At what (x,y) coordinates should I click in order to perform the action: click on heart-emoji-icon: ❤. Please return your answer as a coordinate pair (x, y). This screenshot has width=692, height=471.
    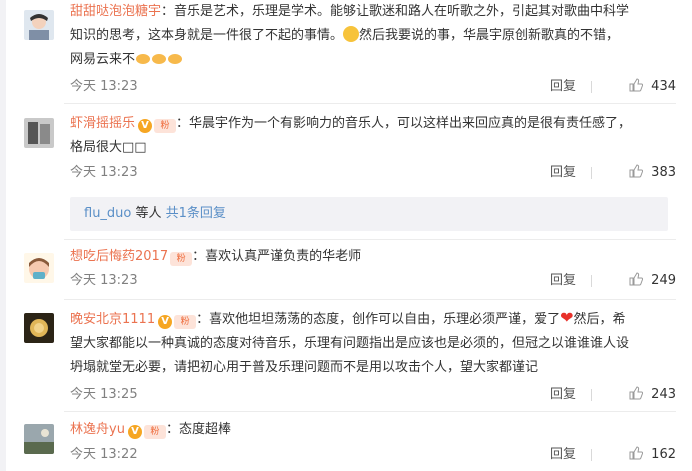
    Looking at the image, I should click on (567, 317).